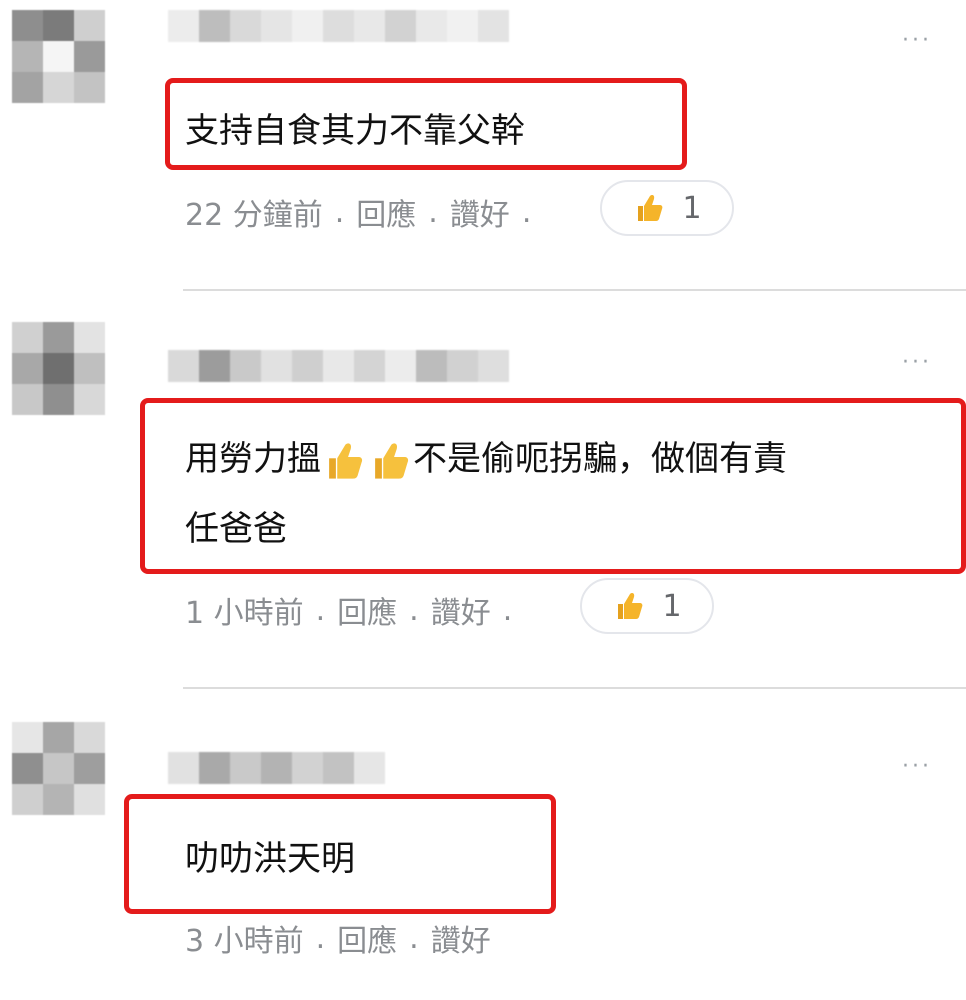 The width and height of the screenshot is (966, 1000). I want to click on comment-meta: 1 小時前 . 回應 . 讚好 ., so click(354, 610).